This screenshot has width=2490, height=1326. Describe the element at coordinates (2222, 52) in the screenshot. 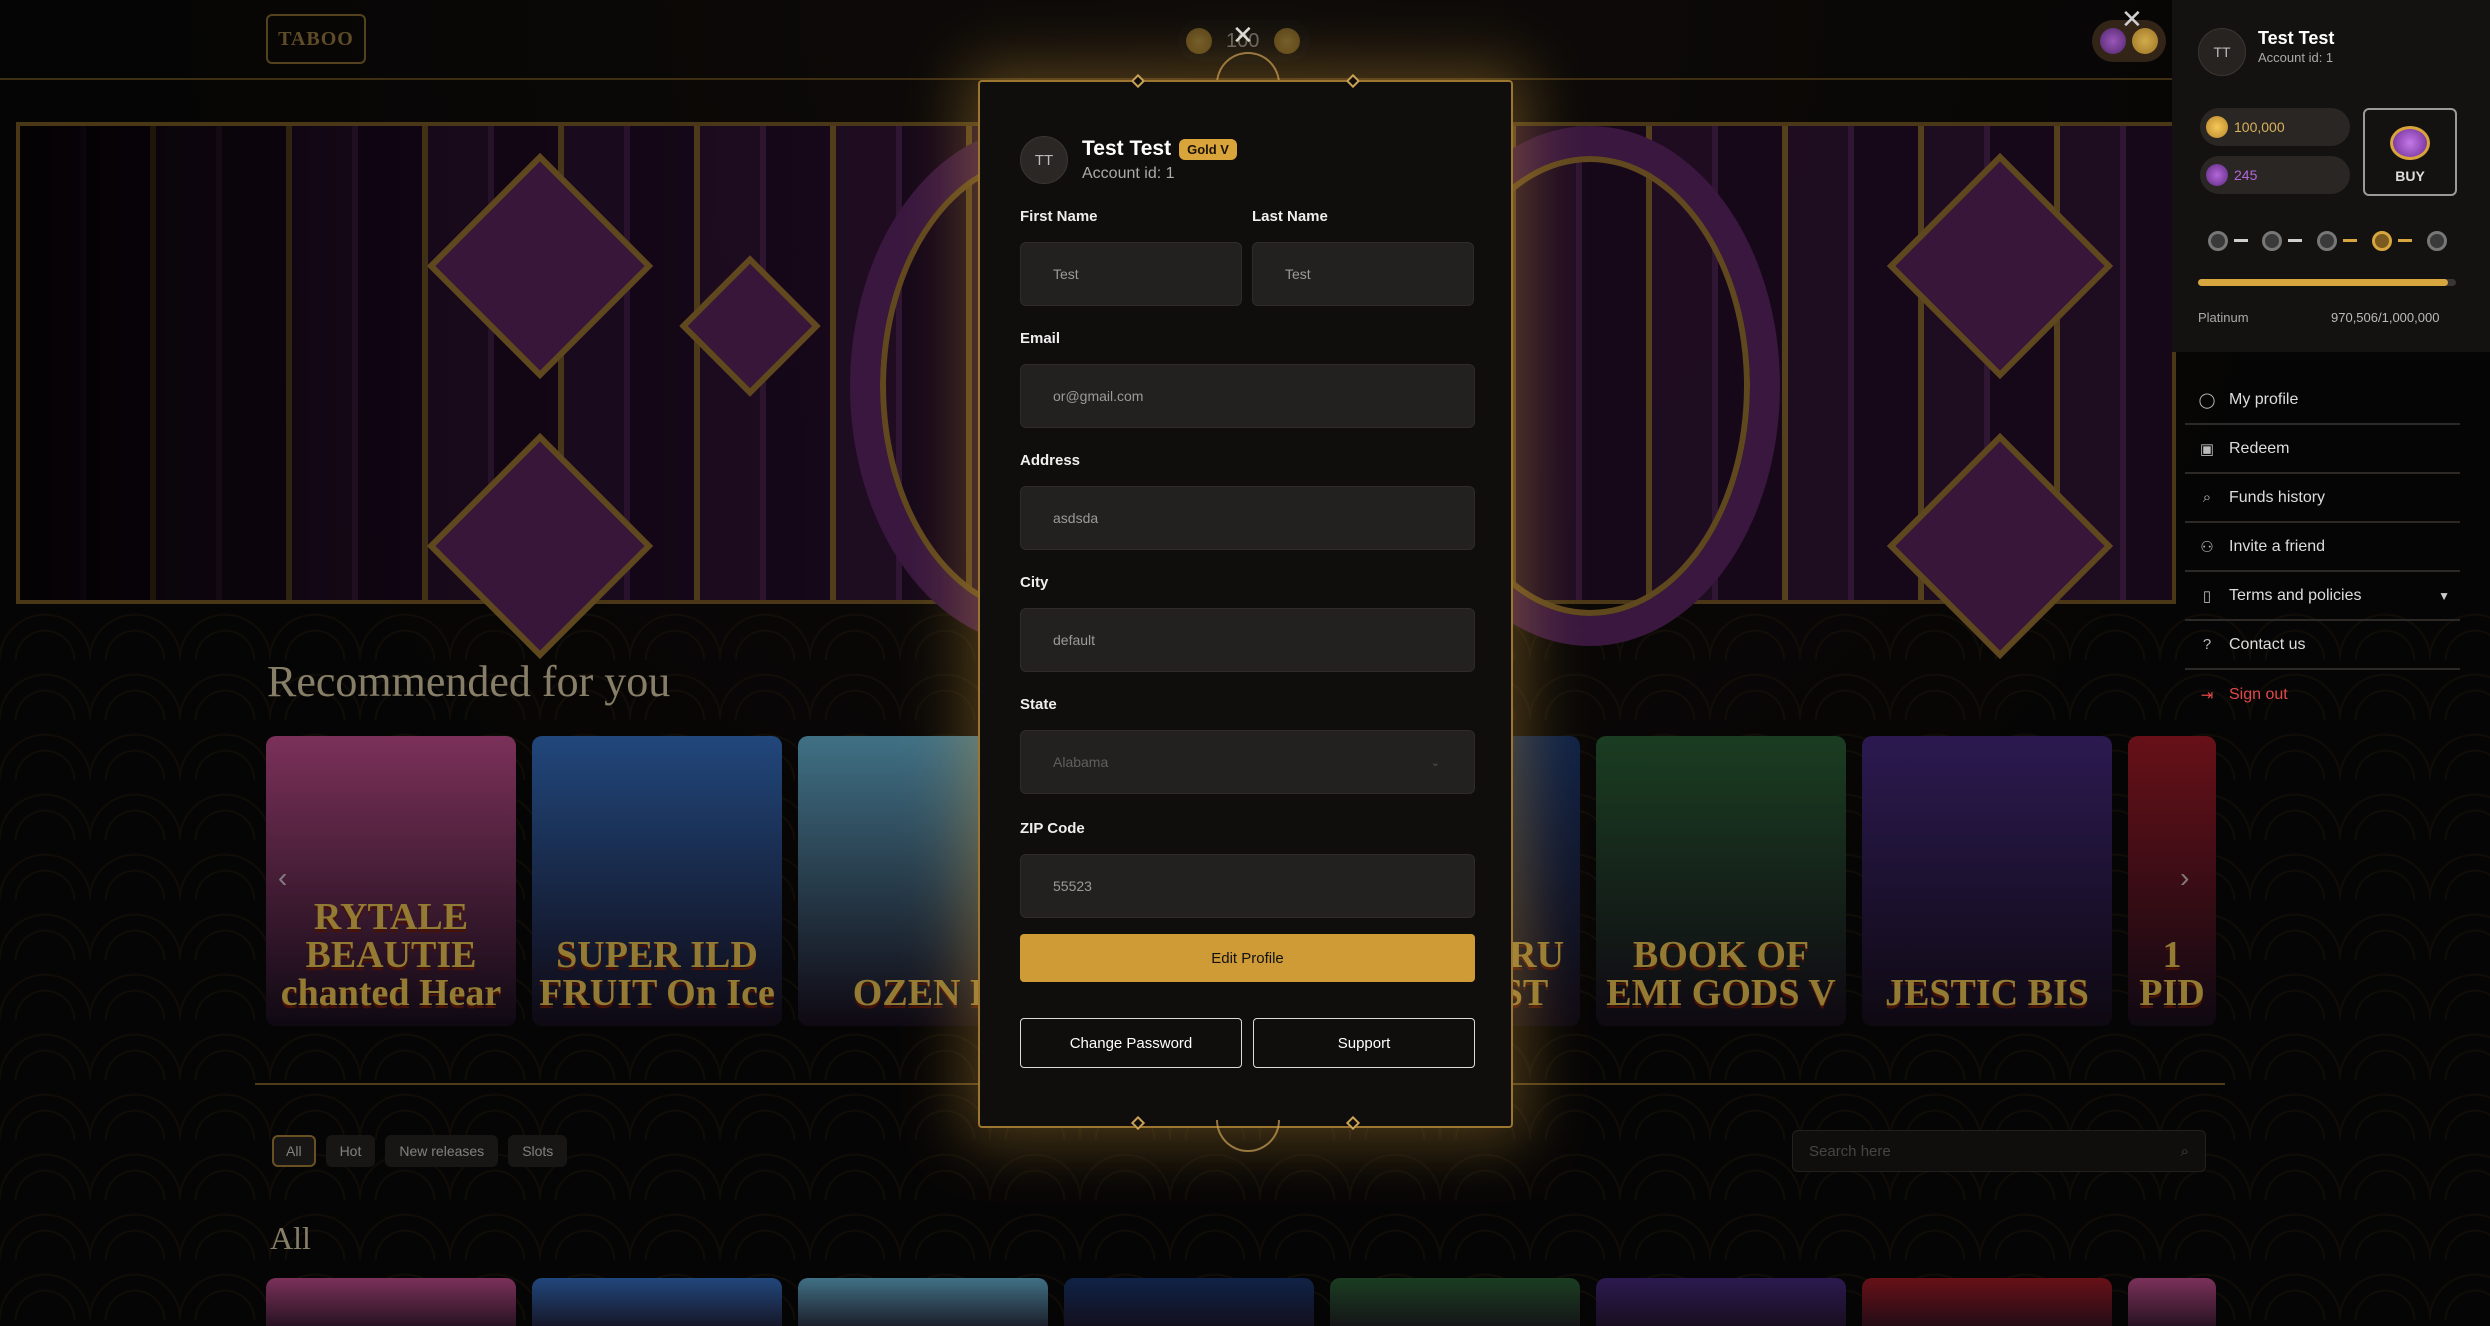

I see `panel-avatar: TT` at that location.